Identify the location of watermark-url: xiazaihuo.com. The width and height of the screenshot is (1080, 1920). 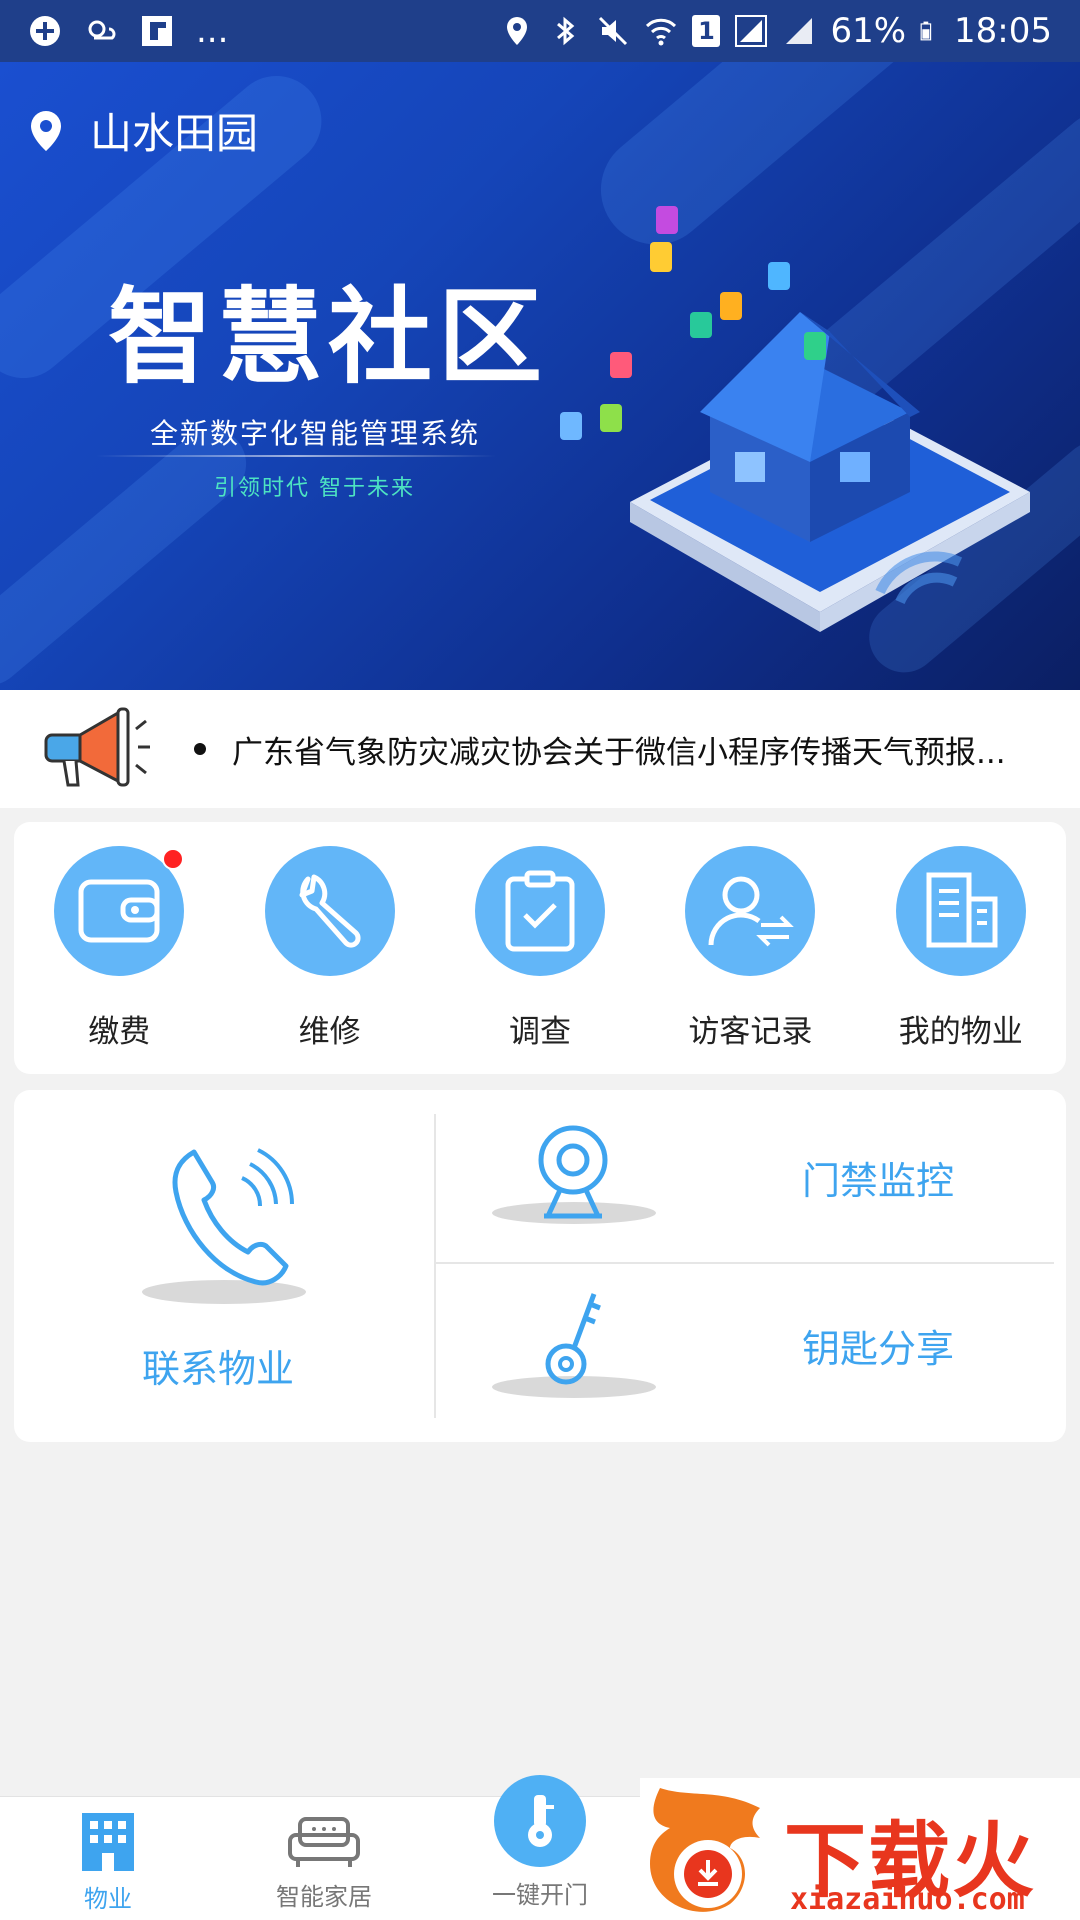
(907, 1899).